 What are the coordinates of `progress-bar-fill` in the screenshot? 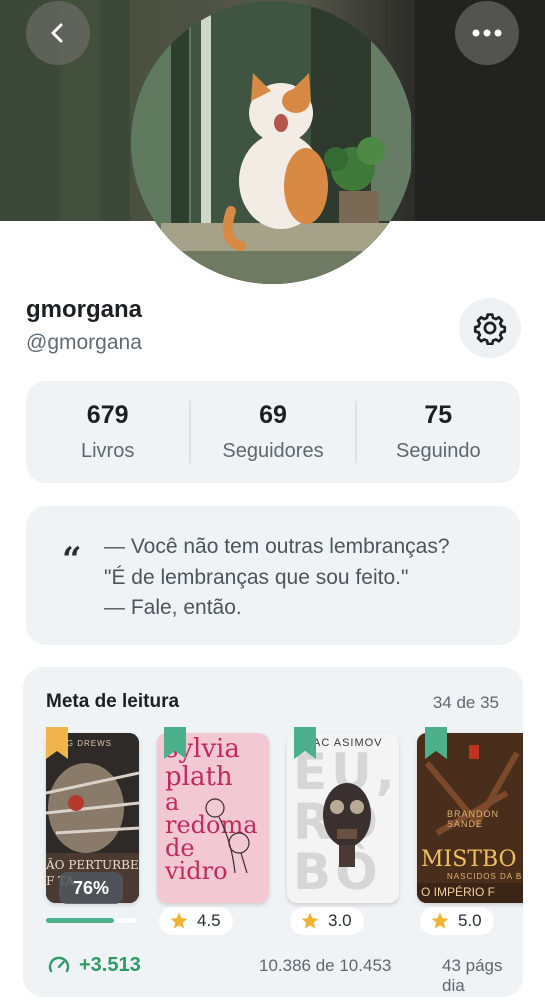 It's located at (80, 920).